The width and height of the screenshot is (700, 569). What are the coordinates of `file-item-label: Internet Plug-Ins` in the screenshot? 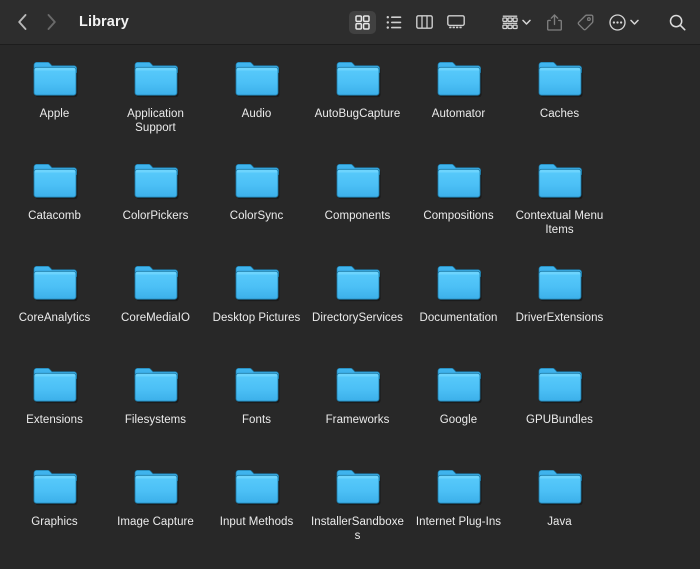 It's located at (458, 522).